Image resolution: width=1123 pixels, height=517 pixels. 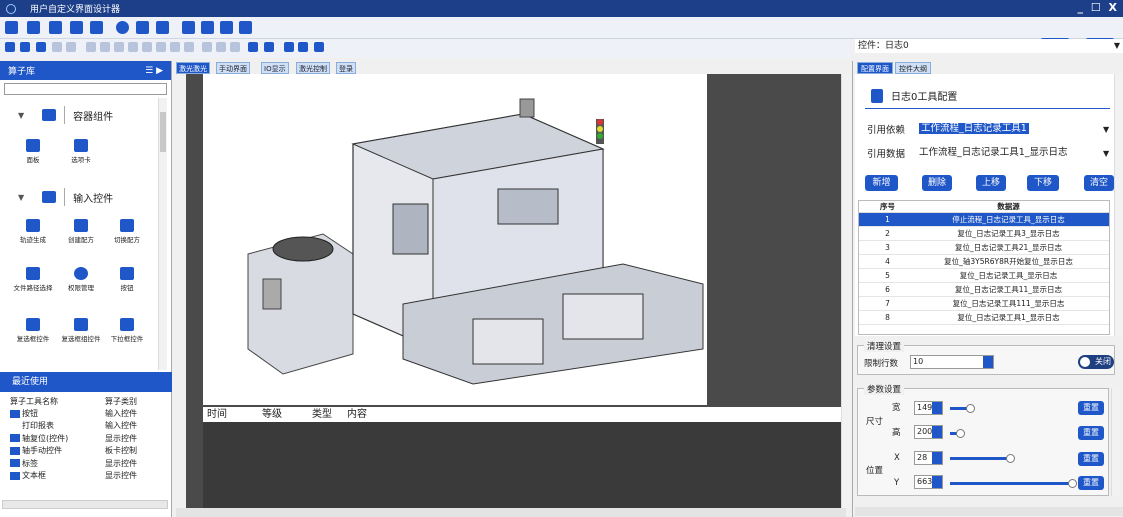 What do you see at coordinates (163, 132) in the screenshot?
I see `scroll-thumb` at bounding box center [163, 132].